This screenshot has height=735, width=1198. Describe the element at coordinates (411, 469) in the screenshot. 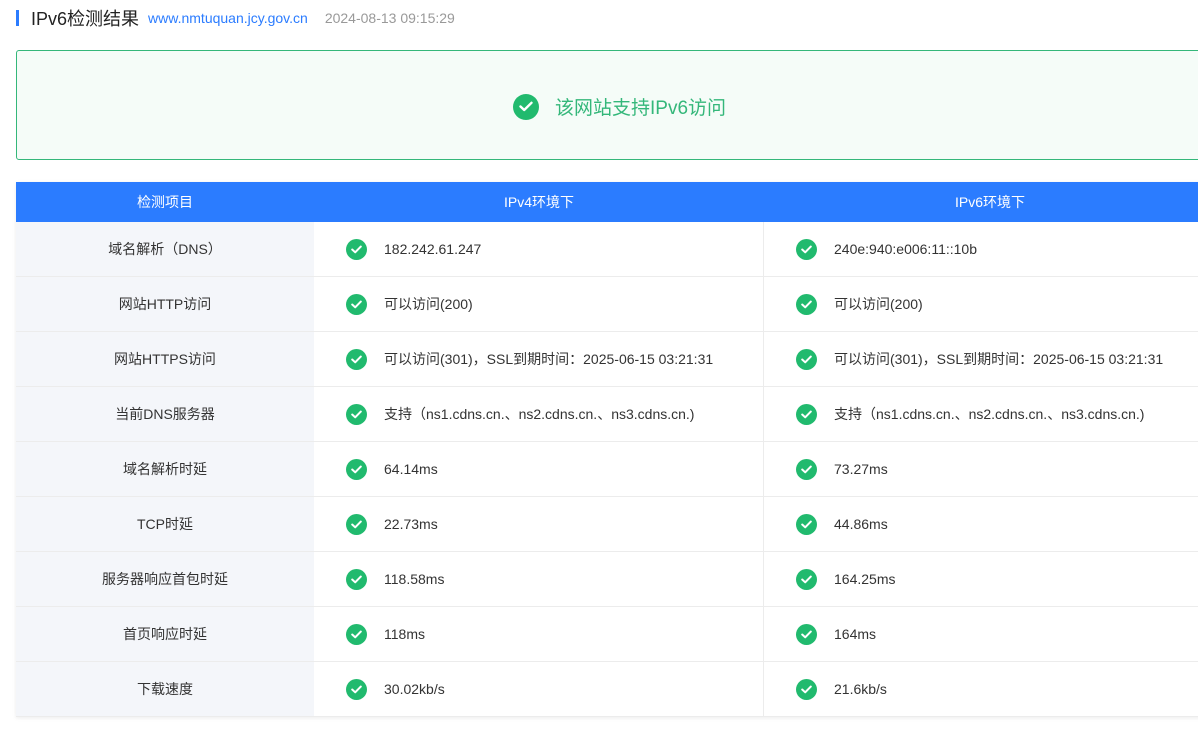

I see `ipv4-value: 64.14ms` at that location.